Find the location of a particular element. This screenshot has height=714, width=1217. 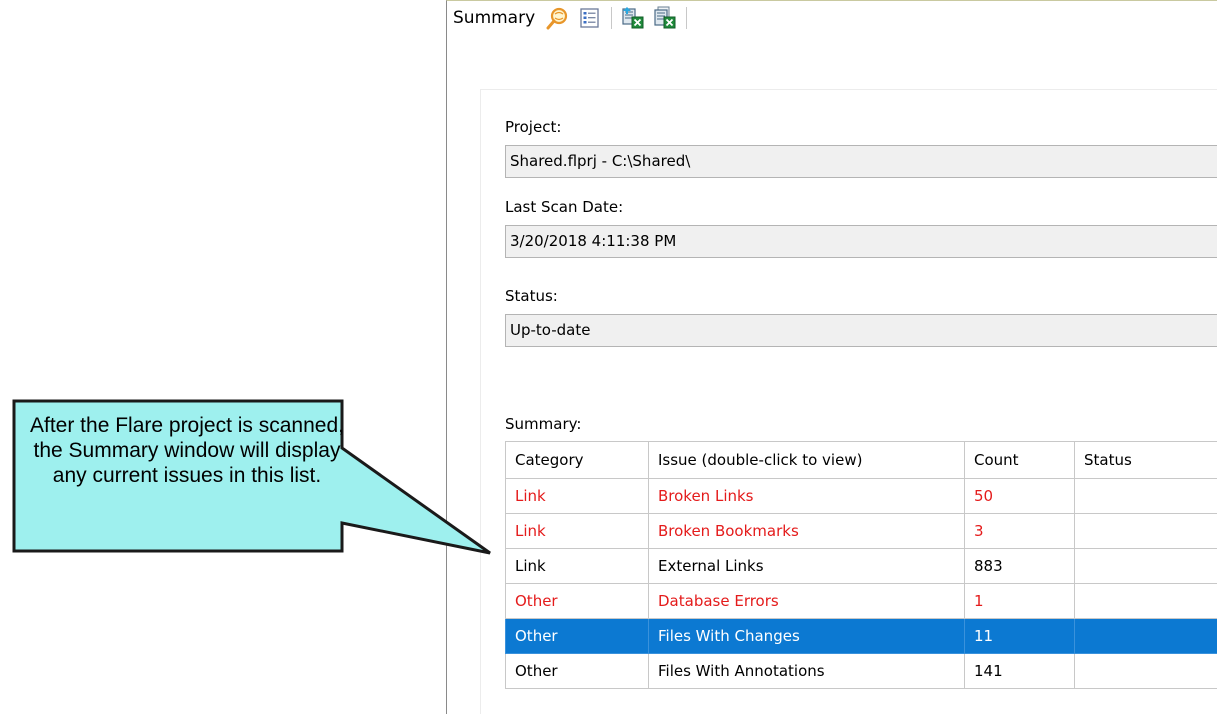

table-row: Other Database Errors 1 is located at coordinates (861, 601).